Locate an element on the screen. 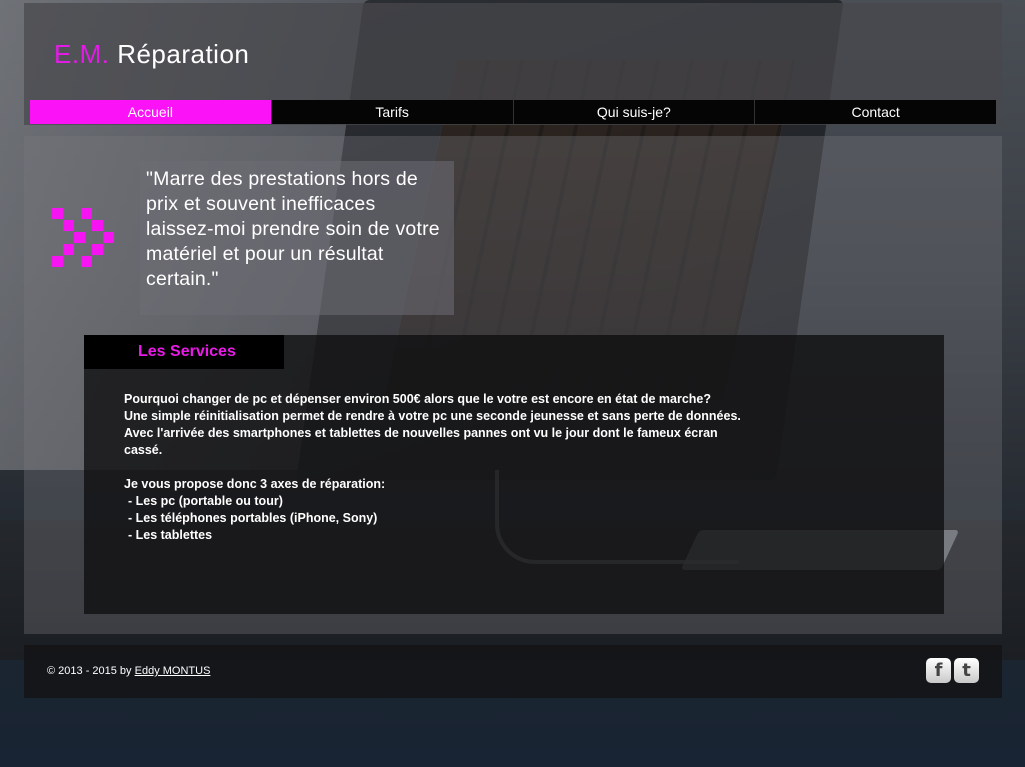 This screenshot has width=1025, height=767. services-title: Les Services is located at coordinates (184, 352).